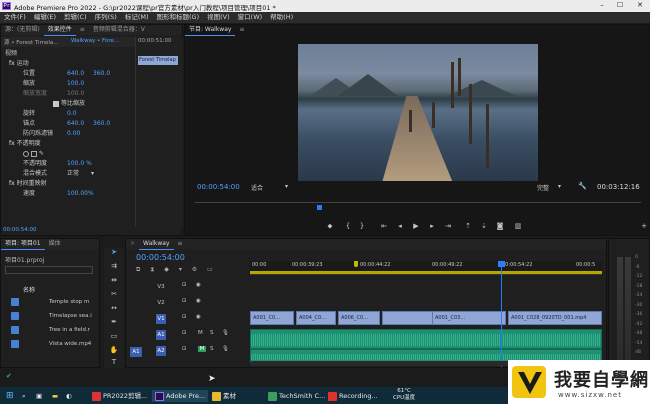 This screenshot has width=650, height=404. What do you see at coordinates (50, 344) in the screenshot?
I see `list-item: Vista wide.mp4` at bounding box center [50, 344].